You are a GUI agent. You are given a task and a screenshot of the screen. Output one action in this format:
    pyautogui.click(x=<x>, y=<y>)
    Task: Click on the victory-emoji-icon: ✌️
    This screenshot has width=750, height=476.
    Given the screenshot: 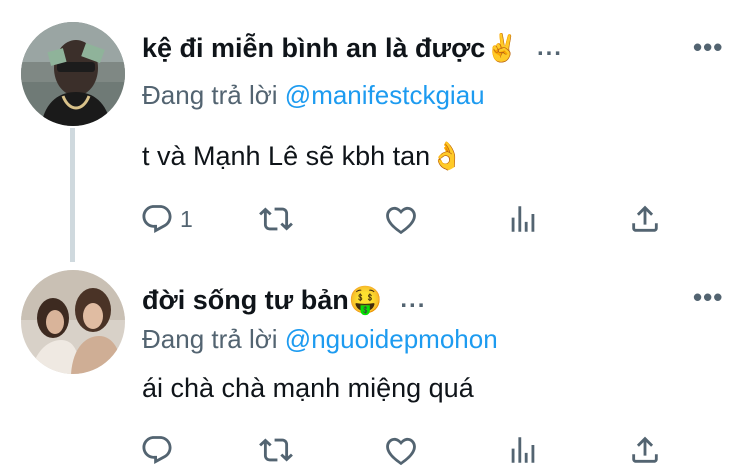 What is the action you would take?
    pyautogui.click(x=502, y=48)
    